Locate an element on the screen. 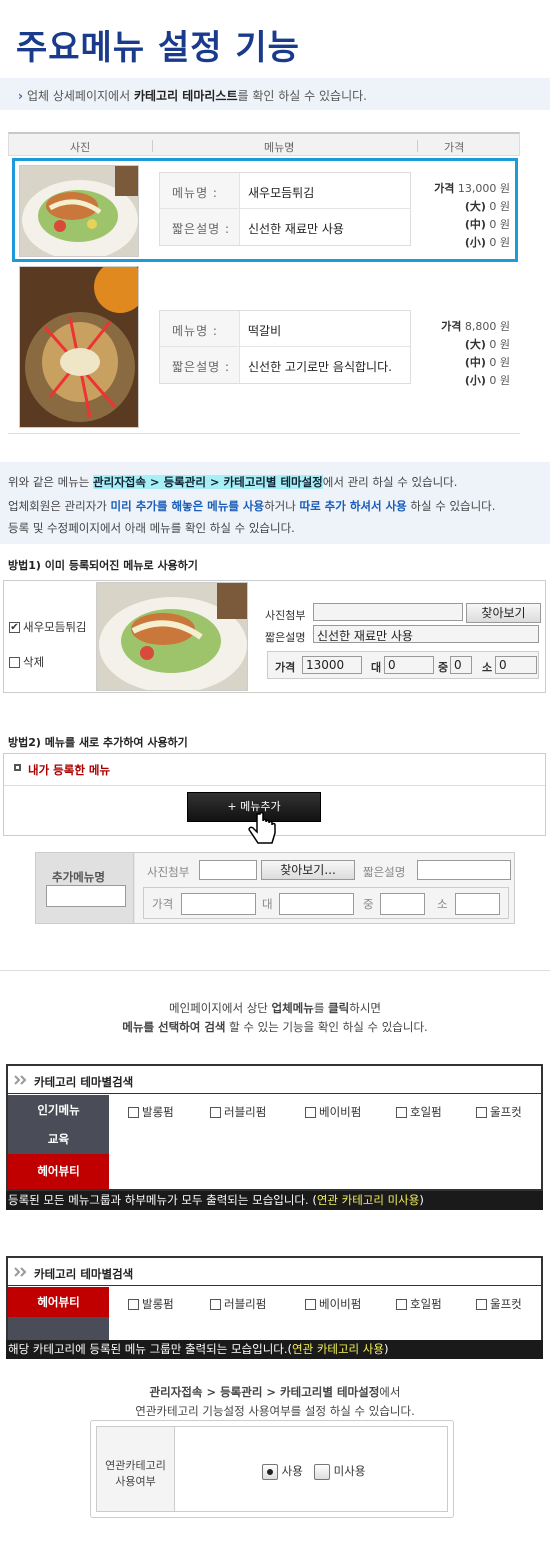  setting-label: 연관카테고리 is located at coordinates (135, 1465).